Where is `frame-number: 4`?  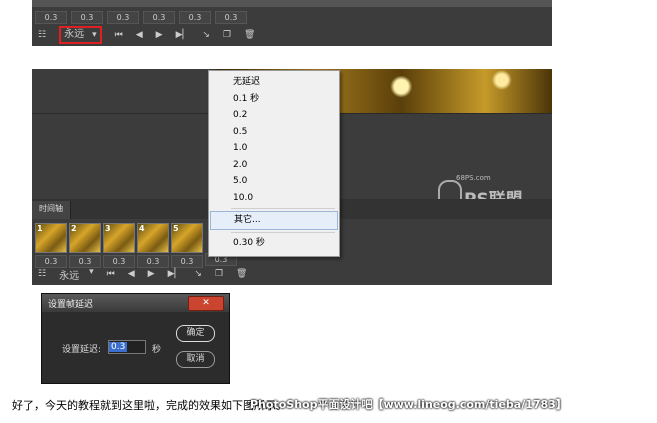 frame-number: 4 is located at coordinates (142, 228).